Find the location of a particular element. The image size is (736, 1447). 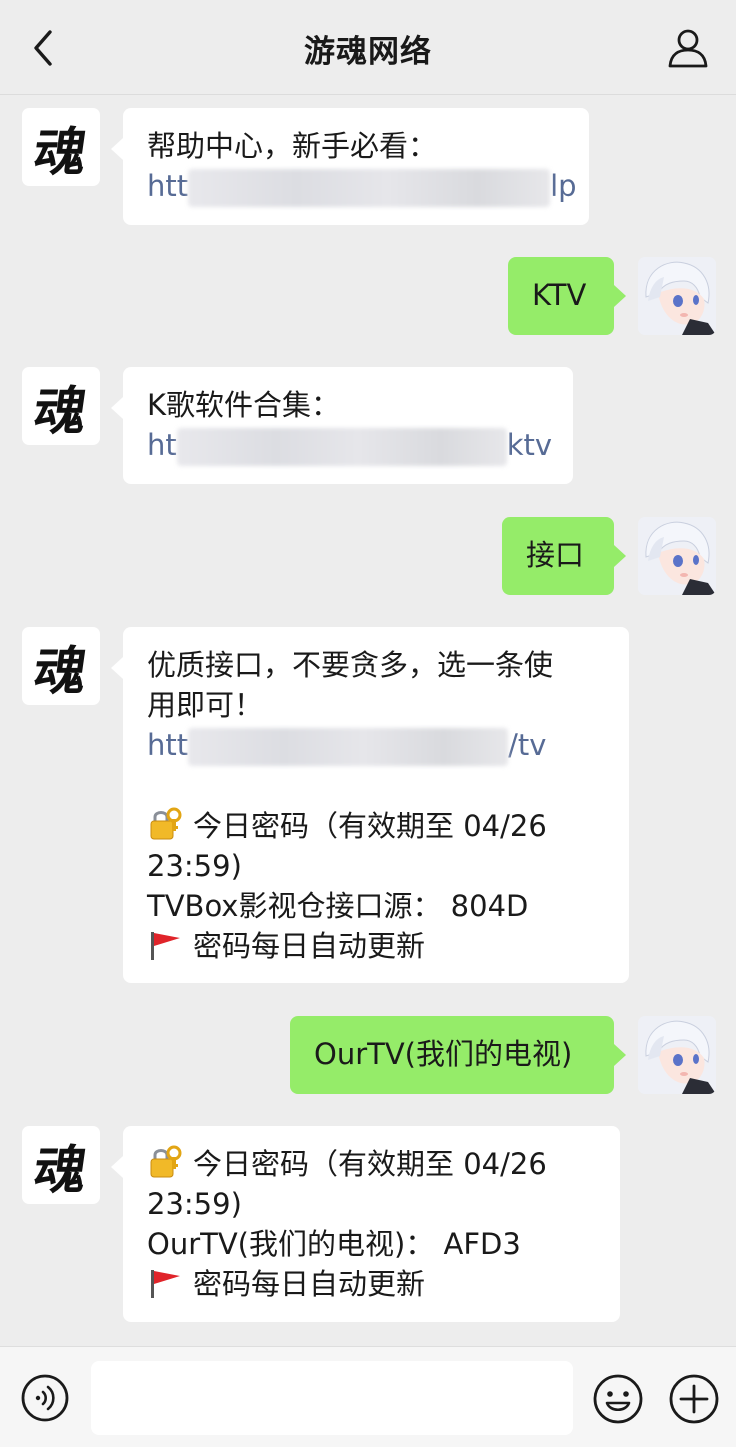

message-row: OurTV(我们的电视) is located at coordinates (368, 1056).